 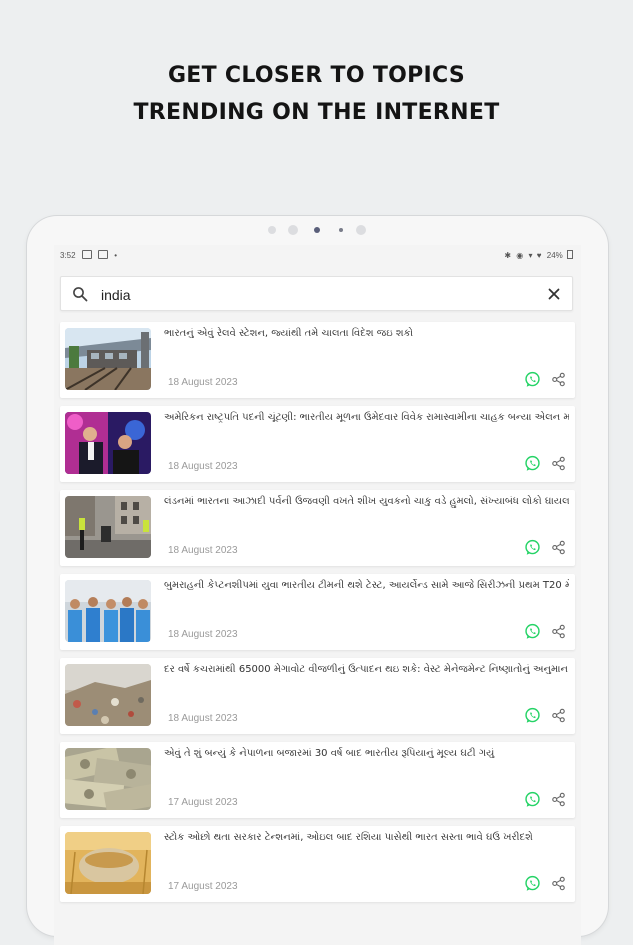 What do you see at coordinates (570, 254) in the screenshot?
I see `battery-icon` at bounding box center [570, 254].